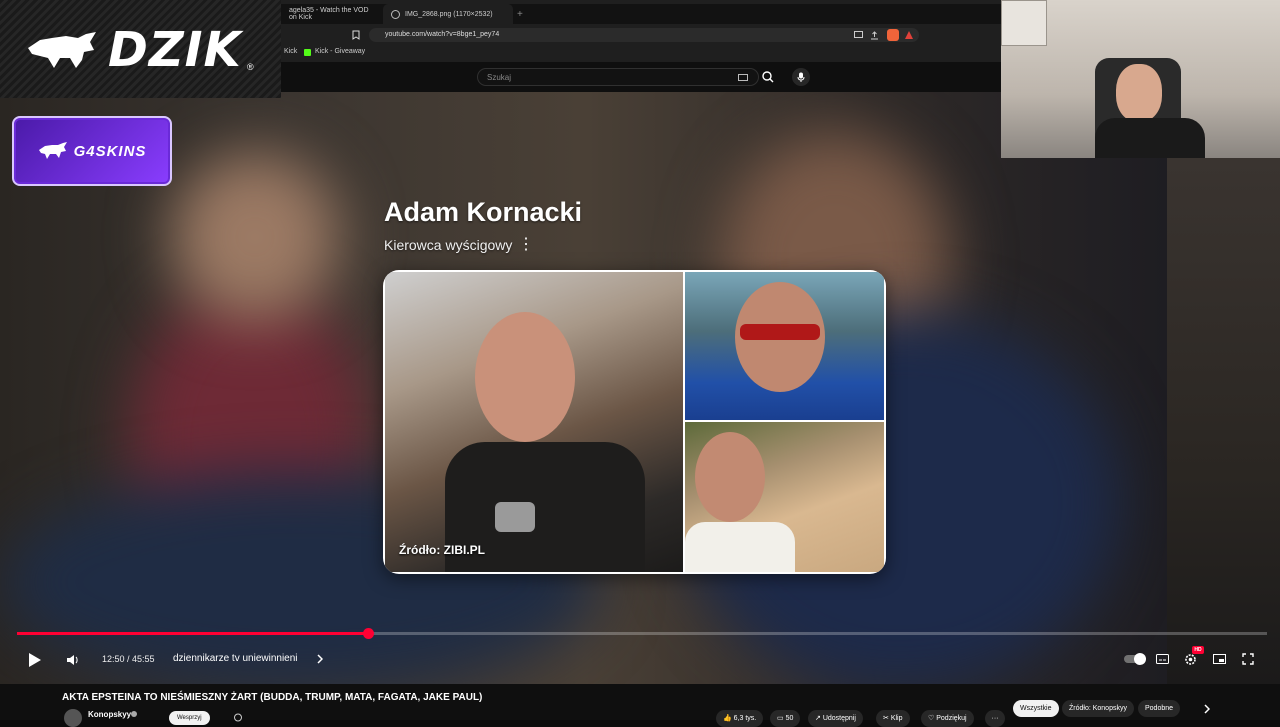  I want to click on comment-count: 50, so click(789, 718).